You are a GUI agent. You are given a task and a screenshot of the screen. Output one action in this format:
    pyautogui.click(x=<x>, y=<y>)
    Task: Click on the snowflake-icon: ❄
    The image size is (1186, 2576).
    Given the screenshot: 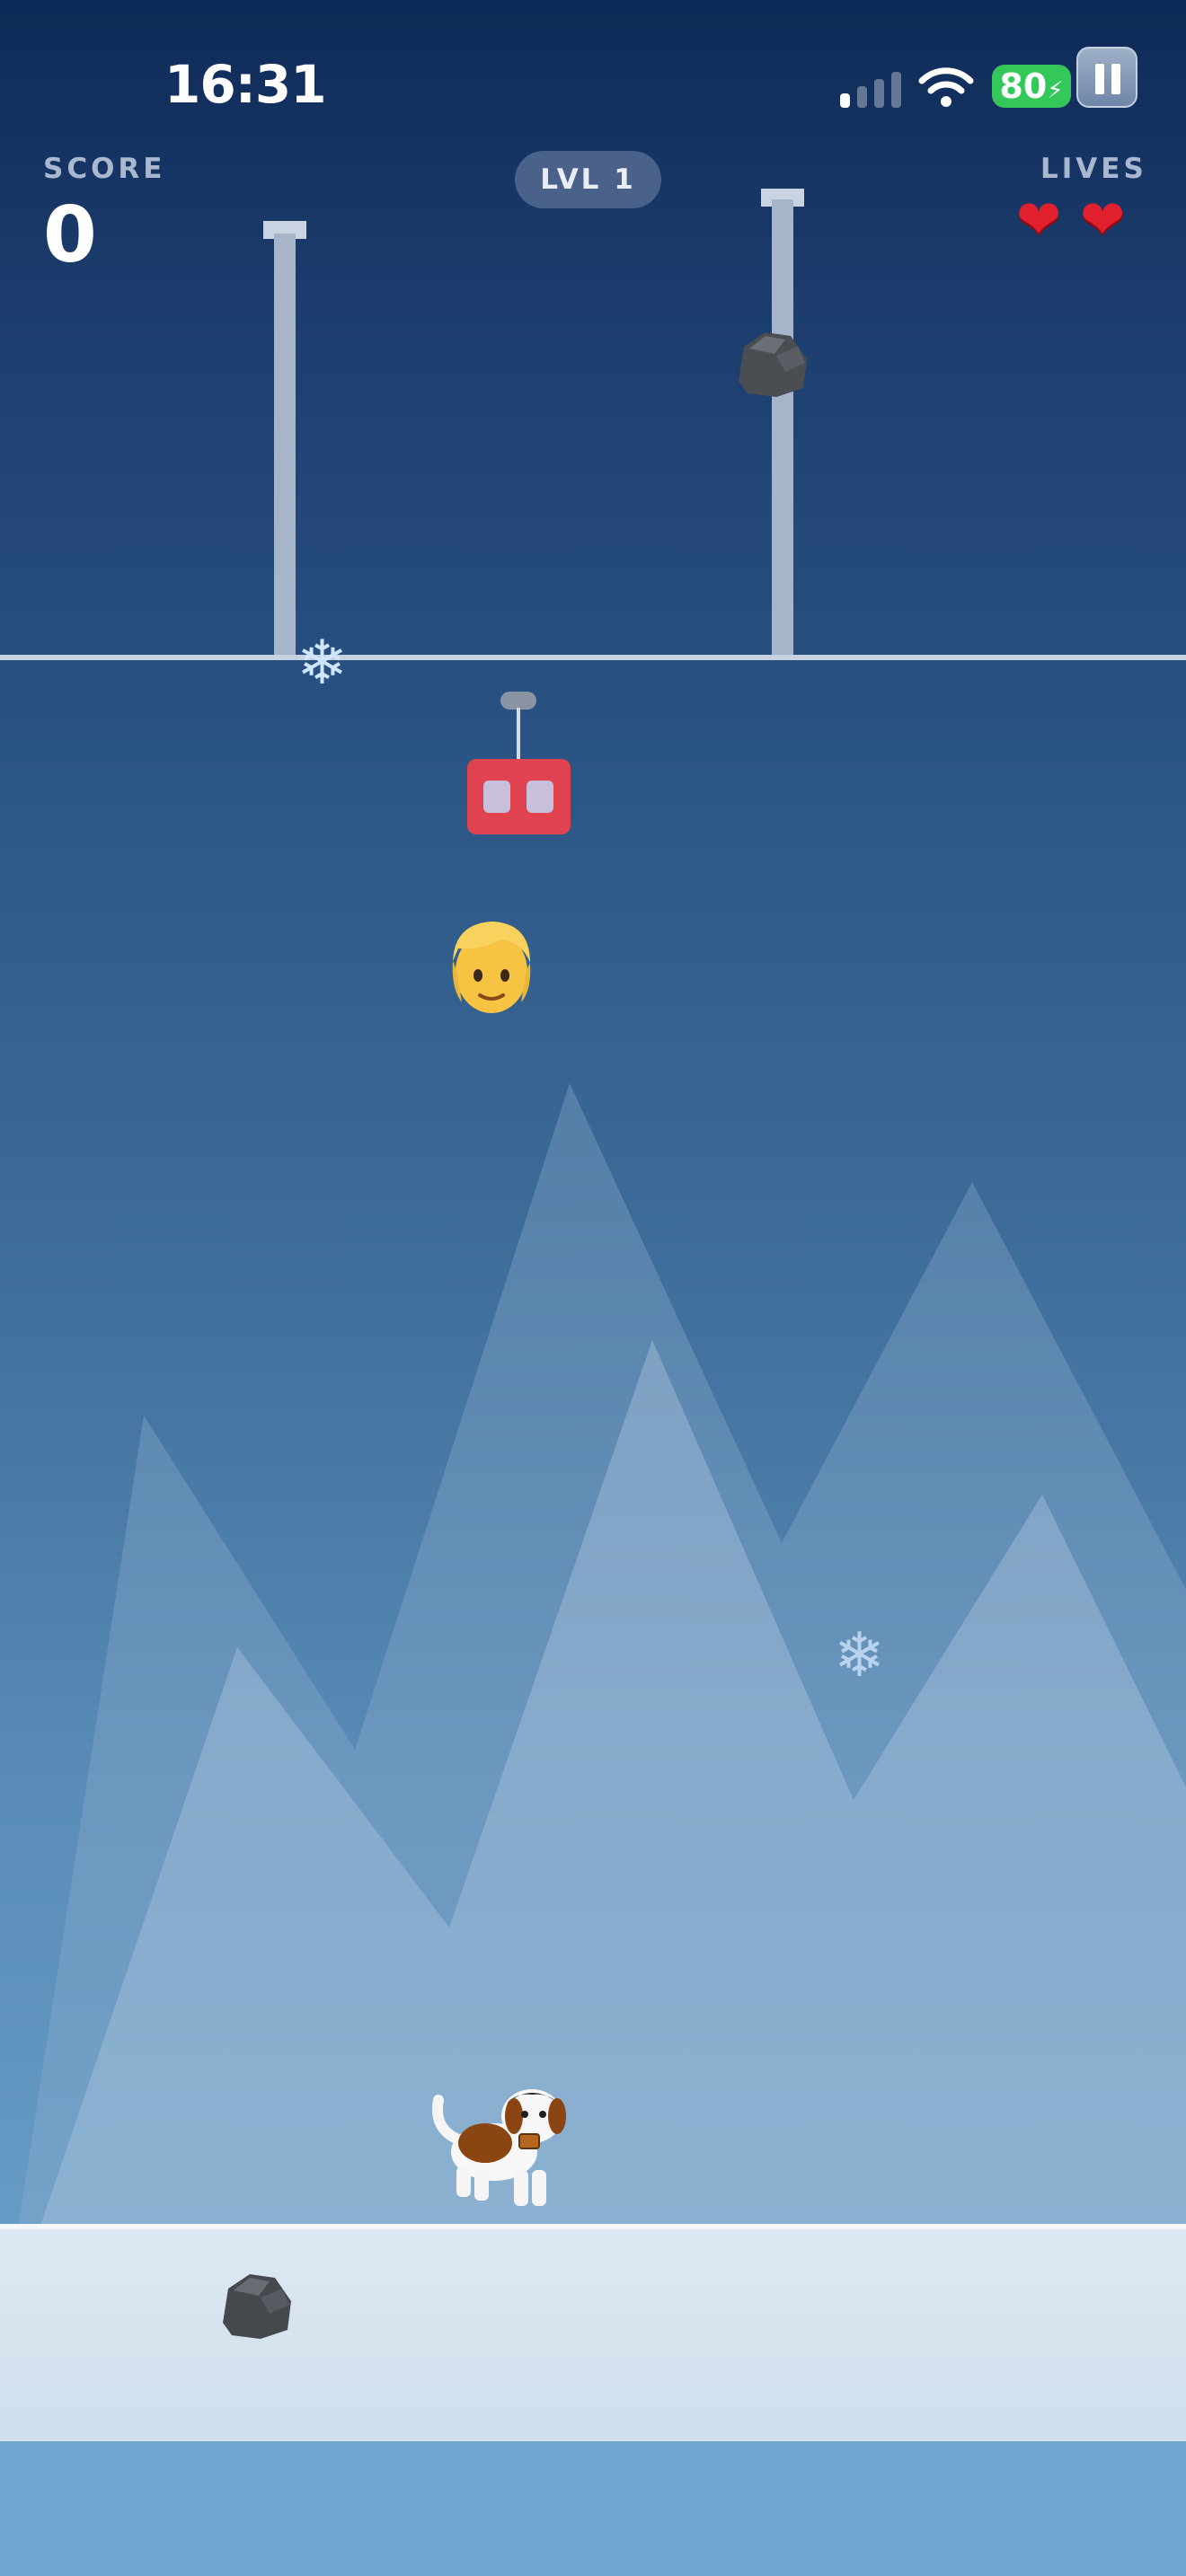 What is the action you would take?
    pyautogui.click(x=322, y=663)
    